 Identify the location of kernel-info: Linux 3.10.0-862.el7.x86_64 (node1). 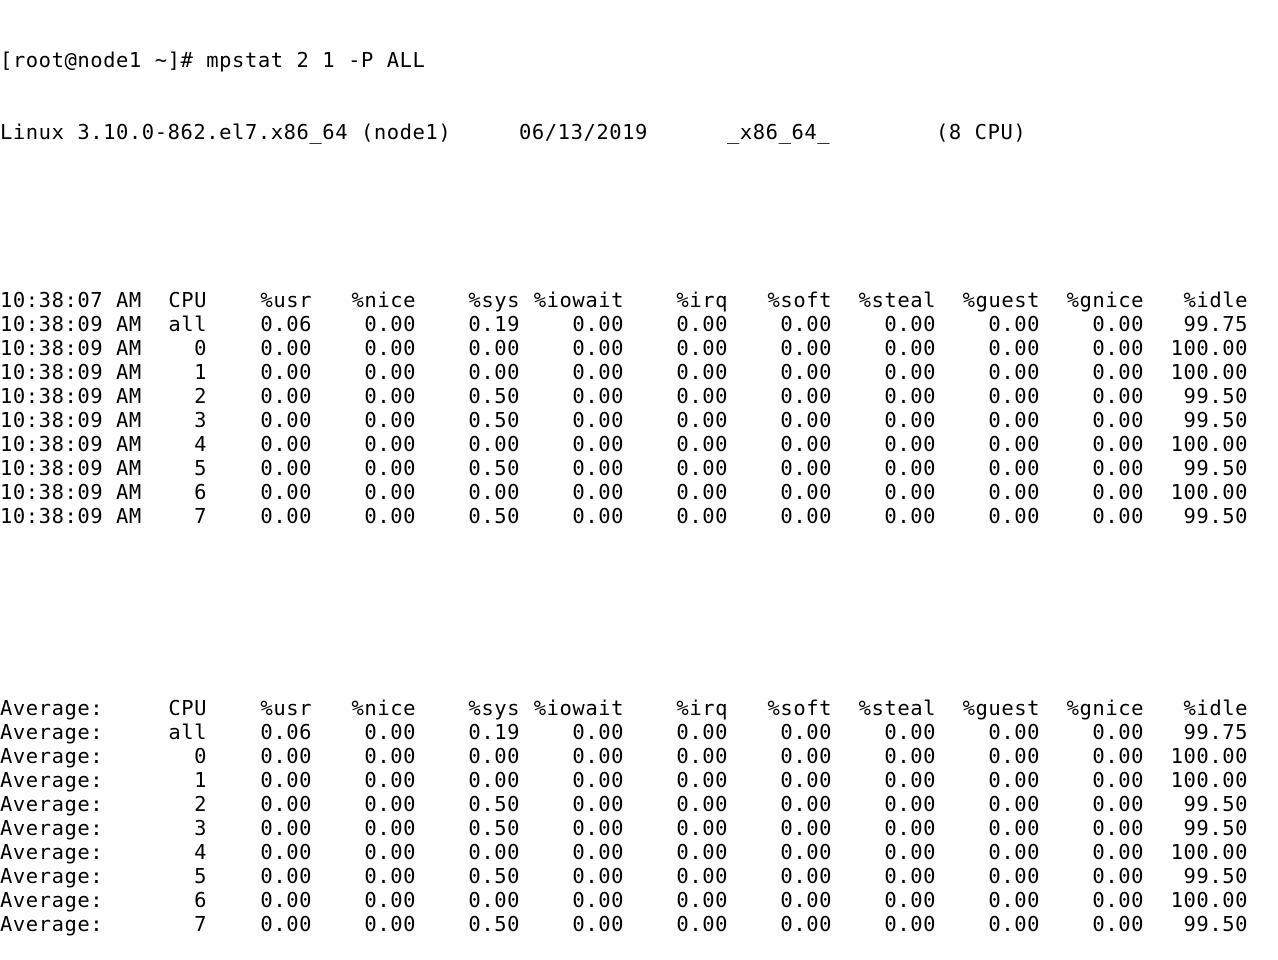
(226, 132).